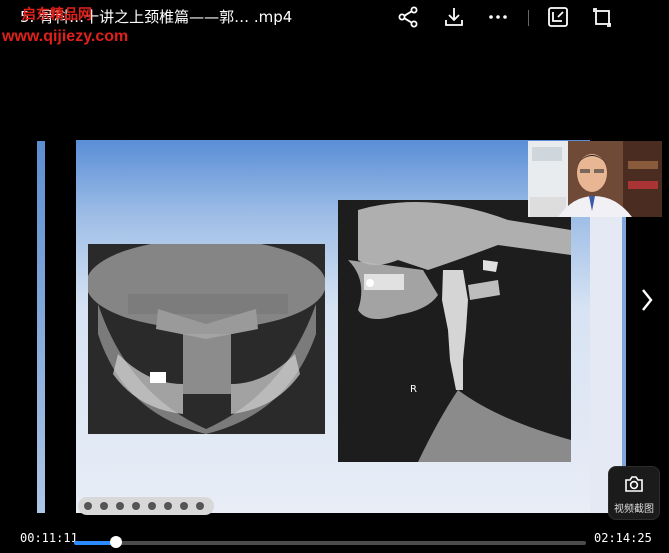 This screenshot has width=669, height=553. What do you see at coordinates (200, 506) in the screenshot?
I see `collapse-chevron-icon` at bounding box center [200, 506].